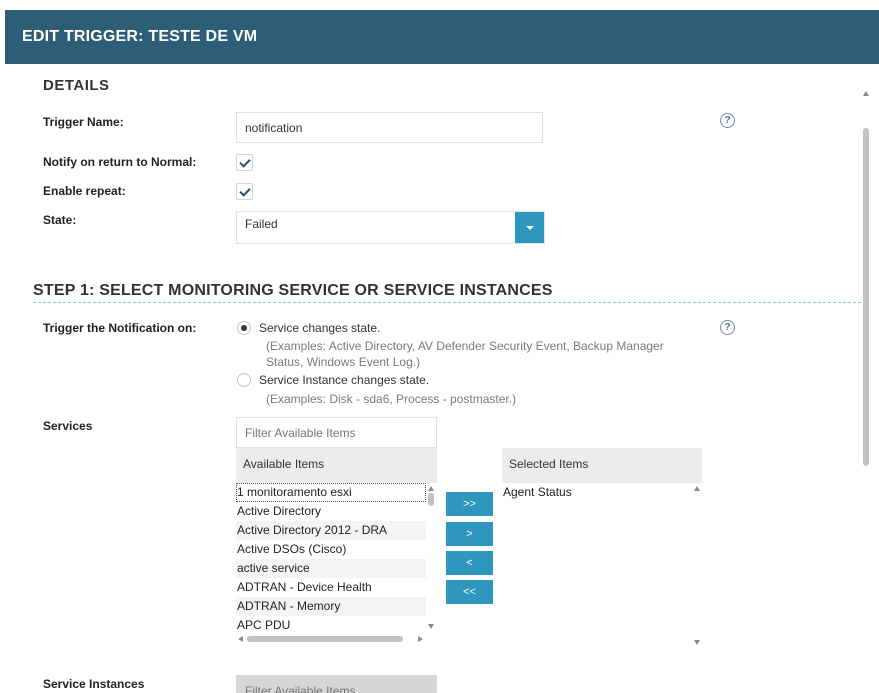  What do you see at coordinates (343, 362) in the screenshot?
I see `service-examples-line2: Status, Windows Event Log.)` at bounding box center [343, 362].